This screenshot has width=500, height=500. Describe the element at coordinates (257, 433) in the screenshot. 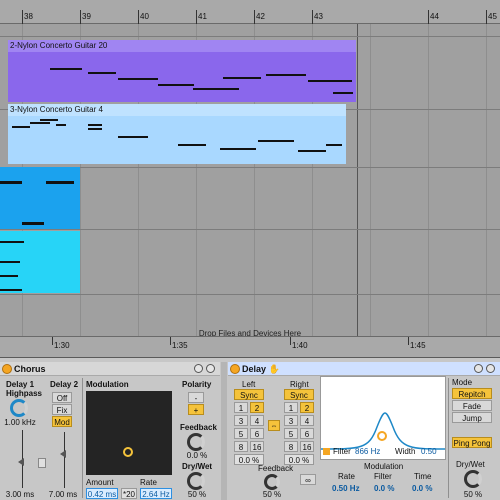

I see `left-beat-6: 6` at that location.